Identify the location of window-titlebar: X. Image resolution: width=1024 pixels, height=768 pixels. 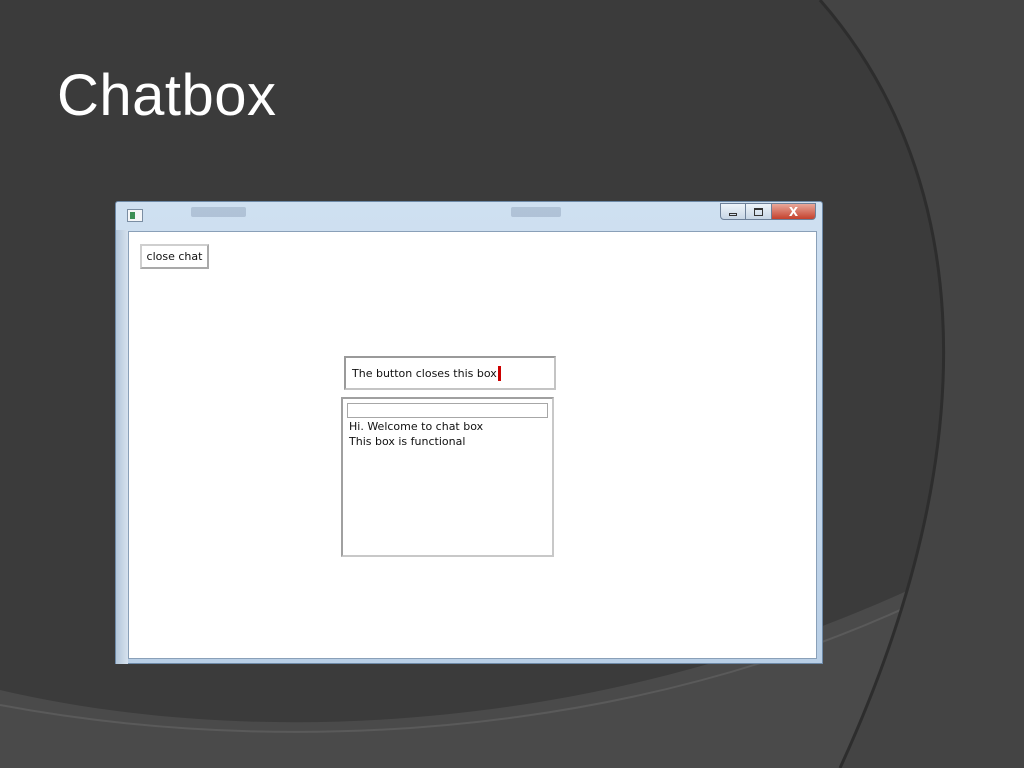
(469, 216).